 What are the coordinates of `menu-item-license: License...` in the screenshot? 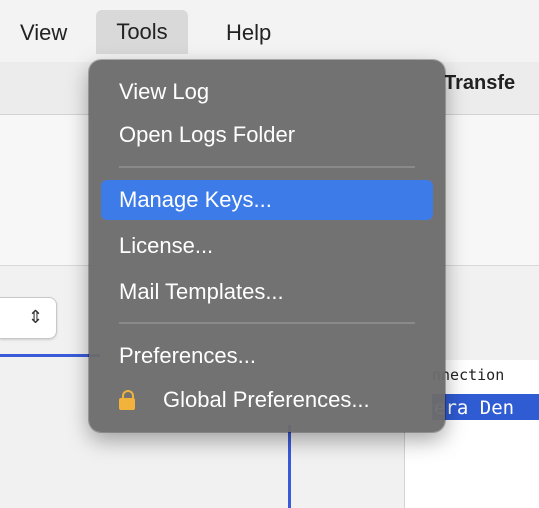 It's located at (267, 246).